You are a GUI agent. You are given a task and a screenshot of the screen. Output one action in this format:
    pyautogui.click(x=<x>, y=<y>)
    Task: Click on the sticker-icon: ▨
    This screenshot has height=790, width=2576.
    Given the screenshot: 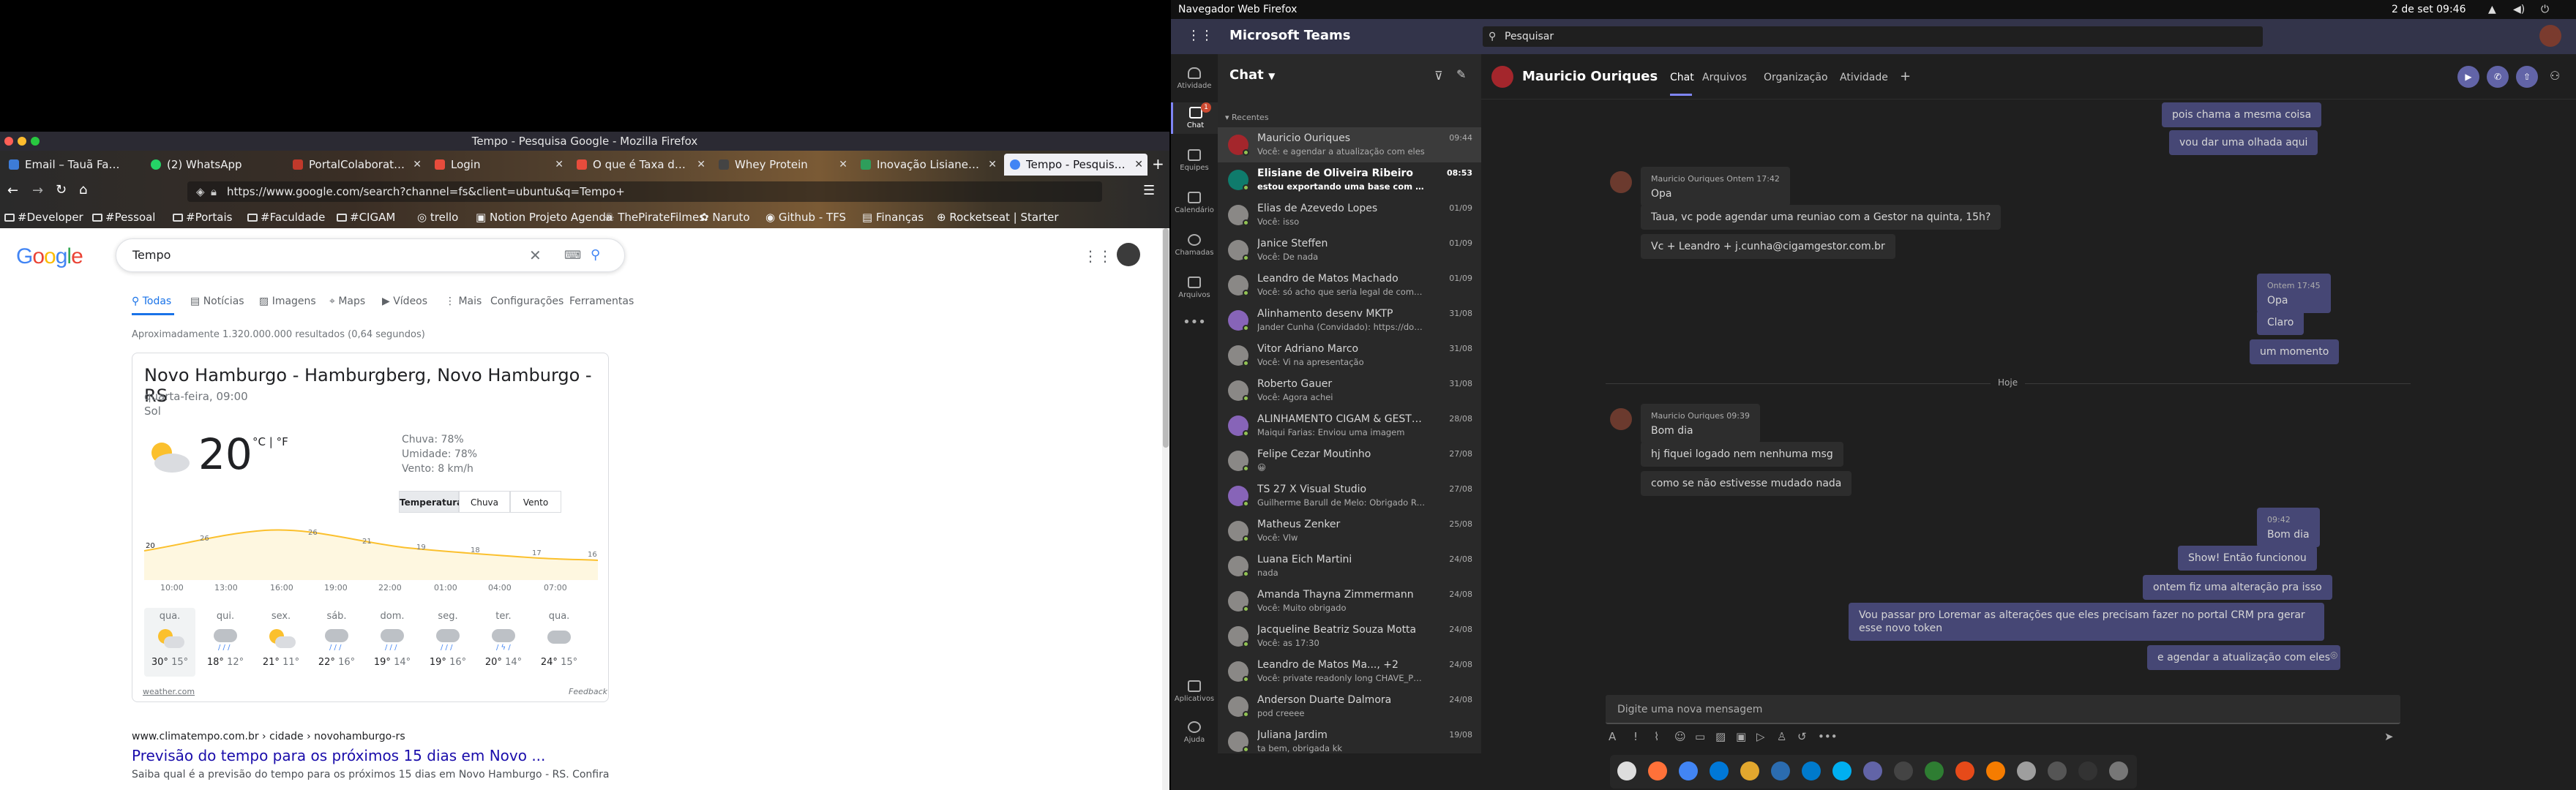 What is the action you would take?
    pyautogui.click(x=1720, y=736)
    